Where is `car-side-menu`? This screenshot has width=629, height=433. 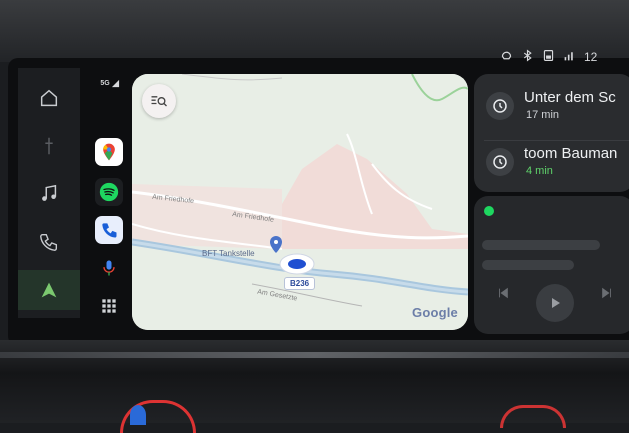
car-side-menu is located at coordinates (49, 193).